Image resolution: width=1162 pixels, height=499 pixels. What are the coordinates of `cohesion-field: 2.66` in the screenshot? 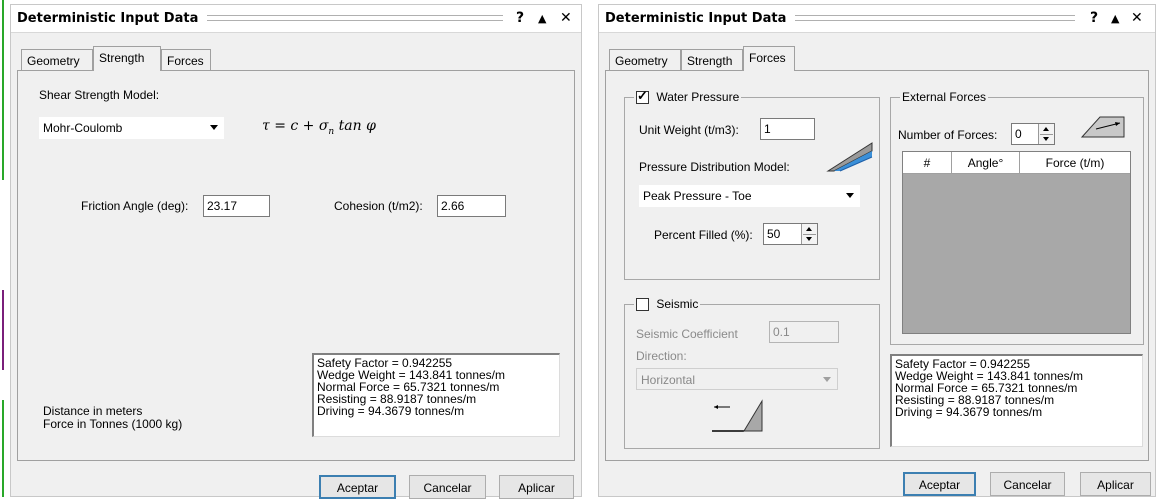 It's located at (471, 206).